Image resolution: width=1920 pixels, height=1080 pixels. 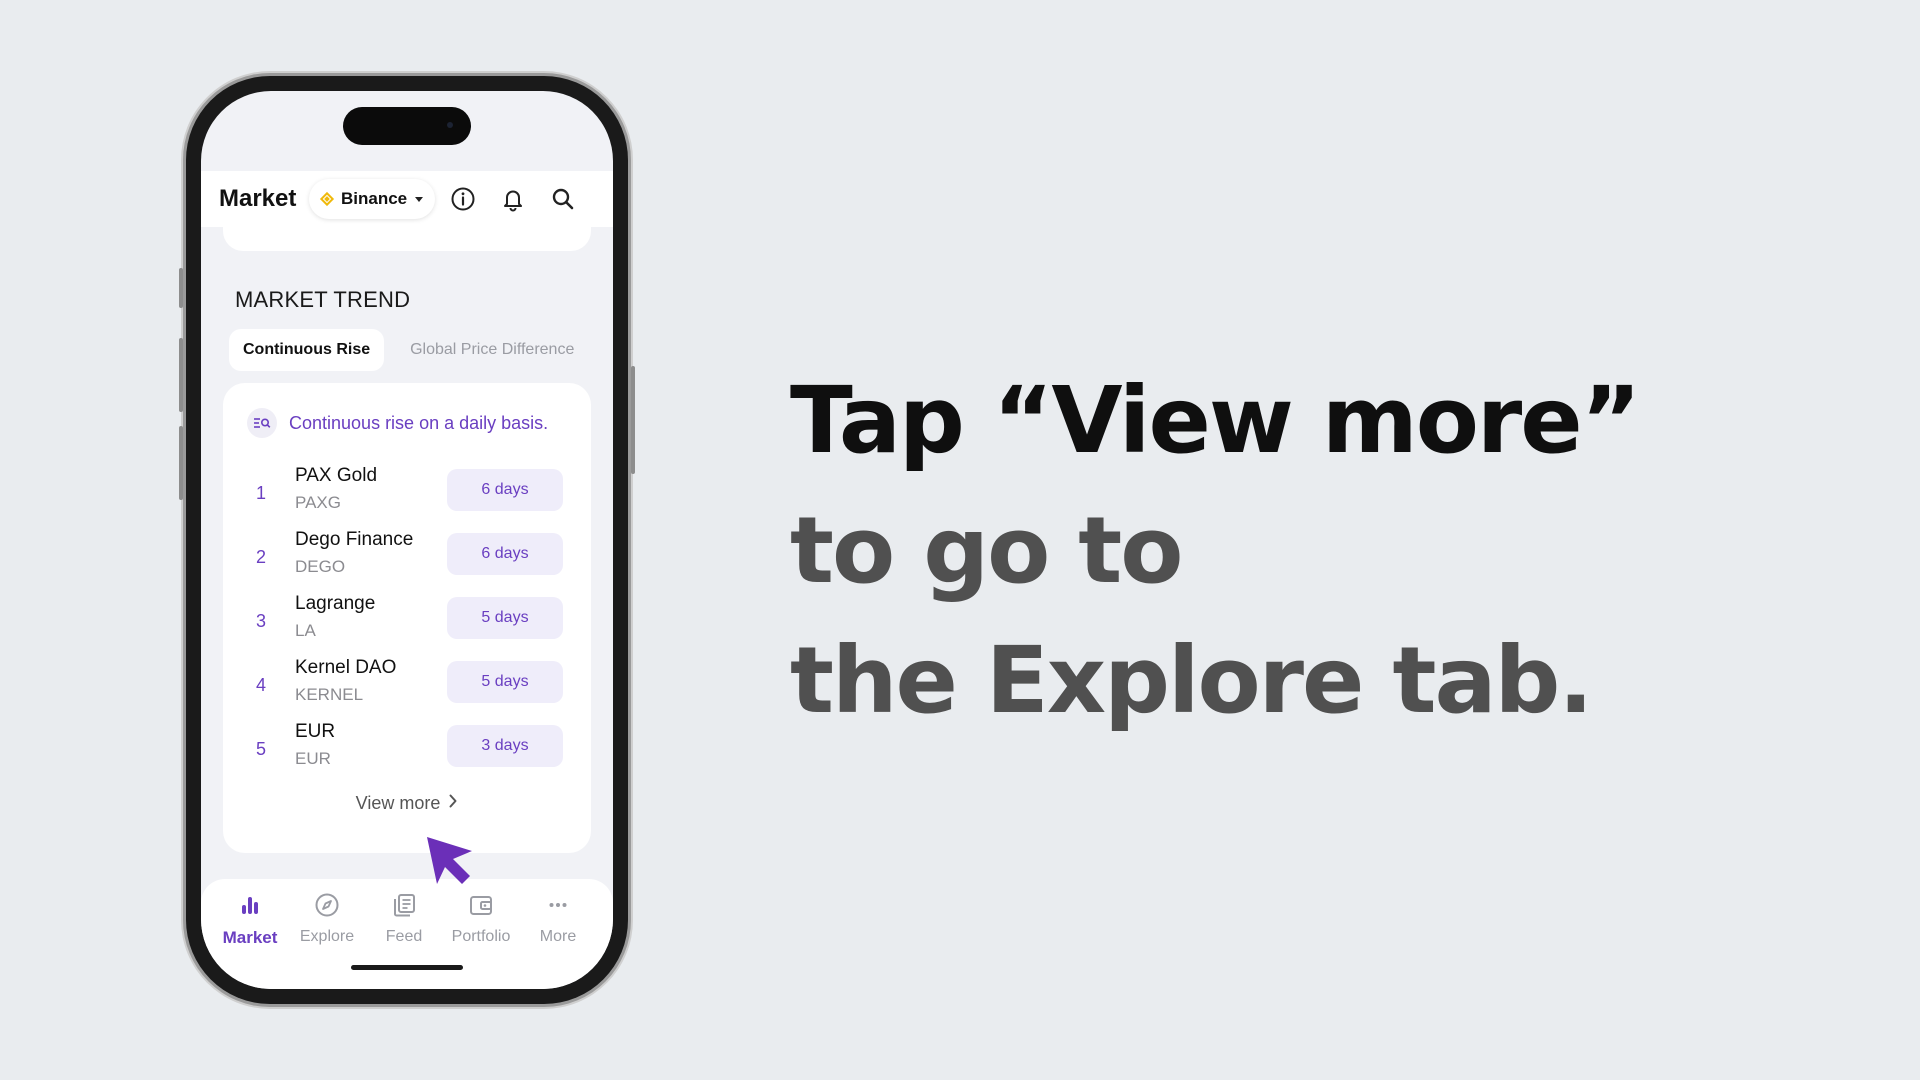 What do you see at coordinates (404, 907) in the screenshot?
I see `feed-icon` at bounding box center [404, 907].